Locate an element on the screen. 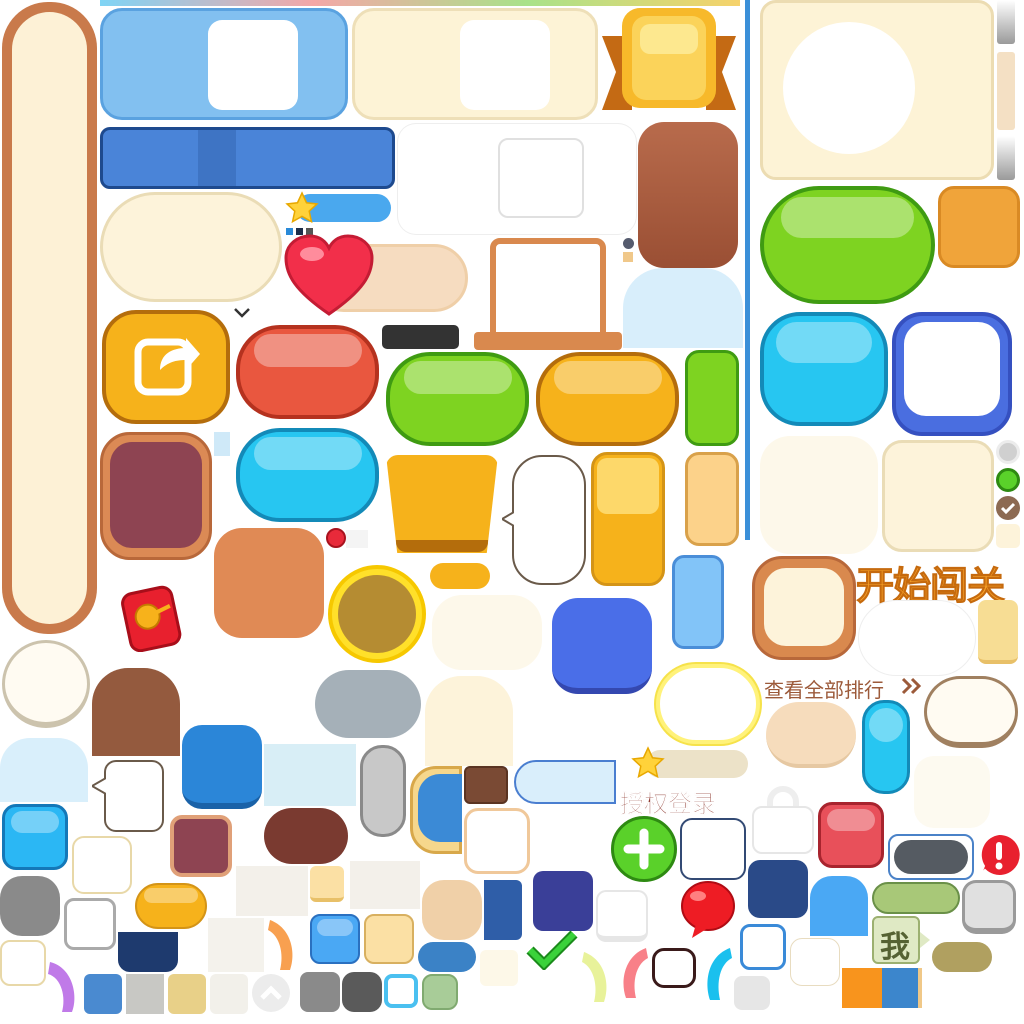  dark-brown-oval is located at coordinates (306, 836).